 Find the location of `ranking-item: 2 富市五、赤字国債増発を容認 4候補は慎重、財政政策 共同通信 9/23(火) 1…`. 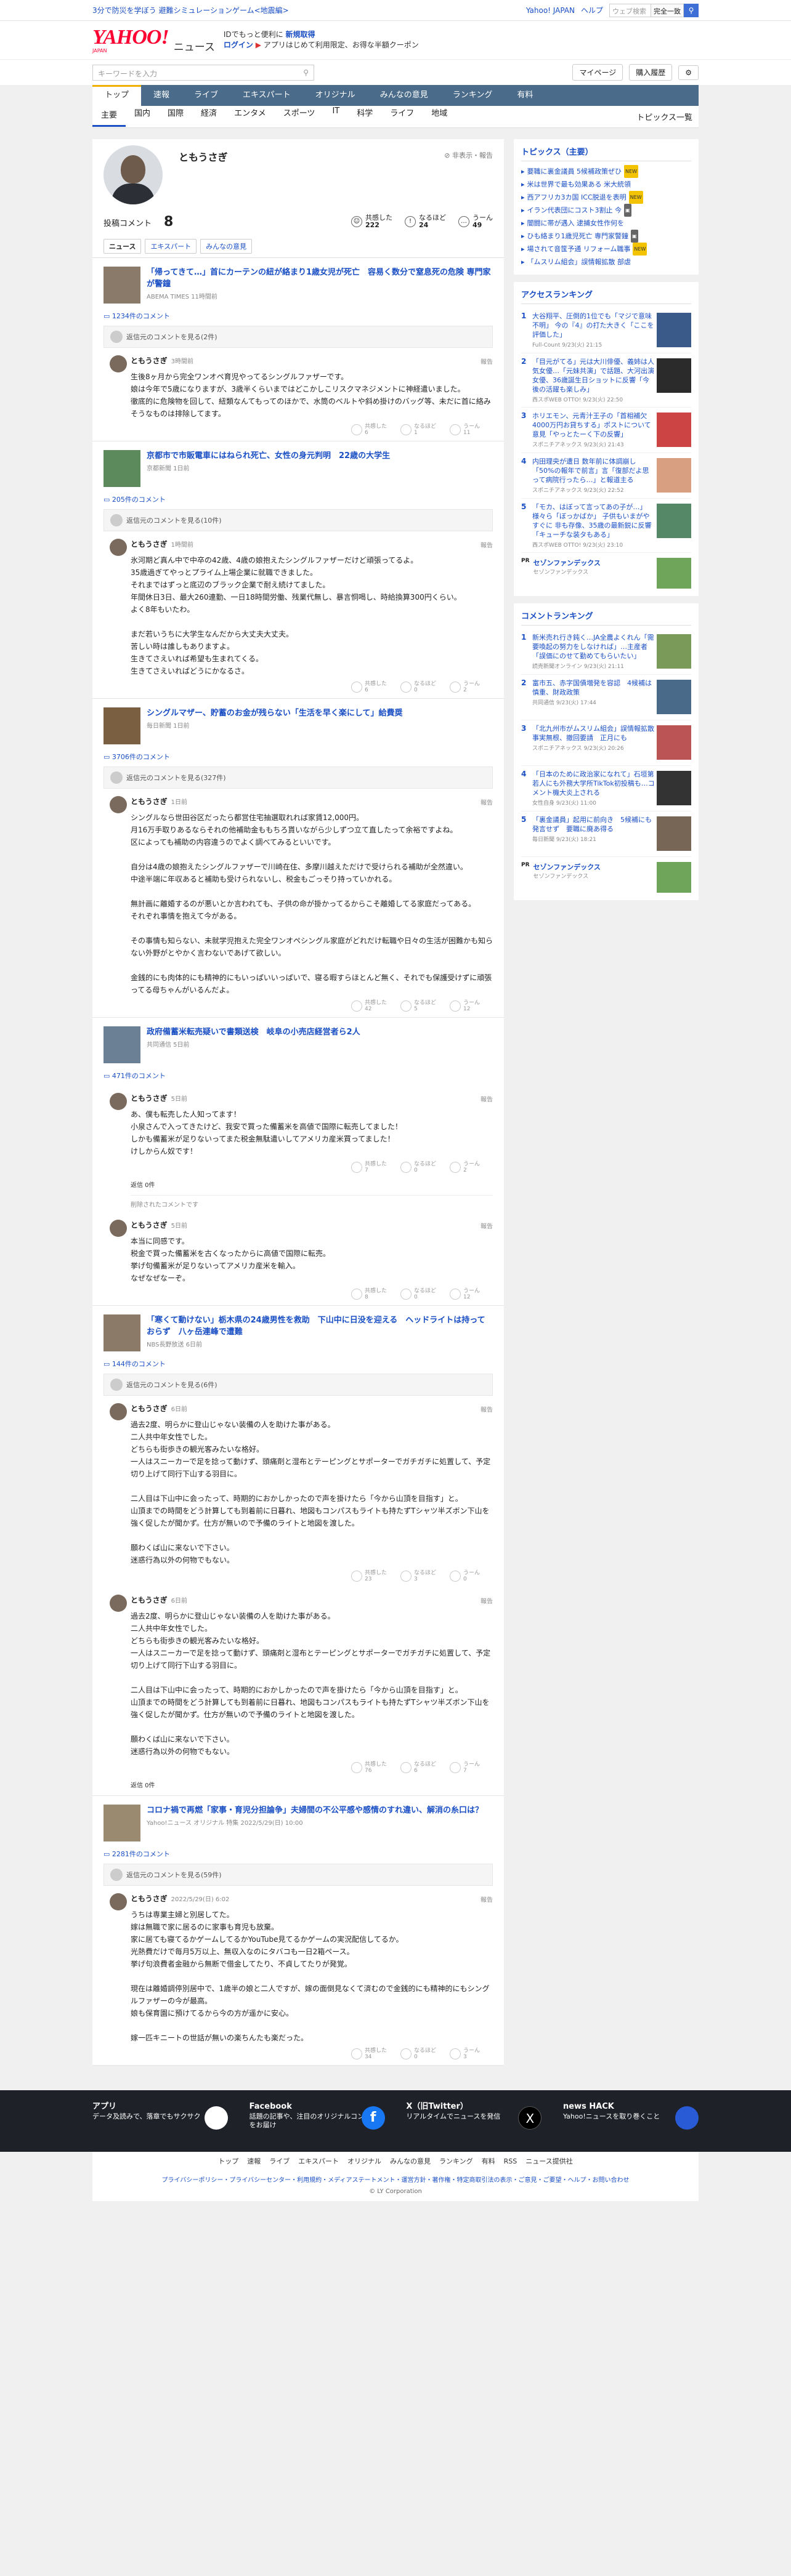

ranking-item: 2 富市五、赤字国債増発を容認 4候補は慎重、財政政策 共同通信 9/23(火) 1… is located at coordinates (606, 697).